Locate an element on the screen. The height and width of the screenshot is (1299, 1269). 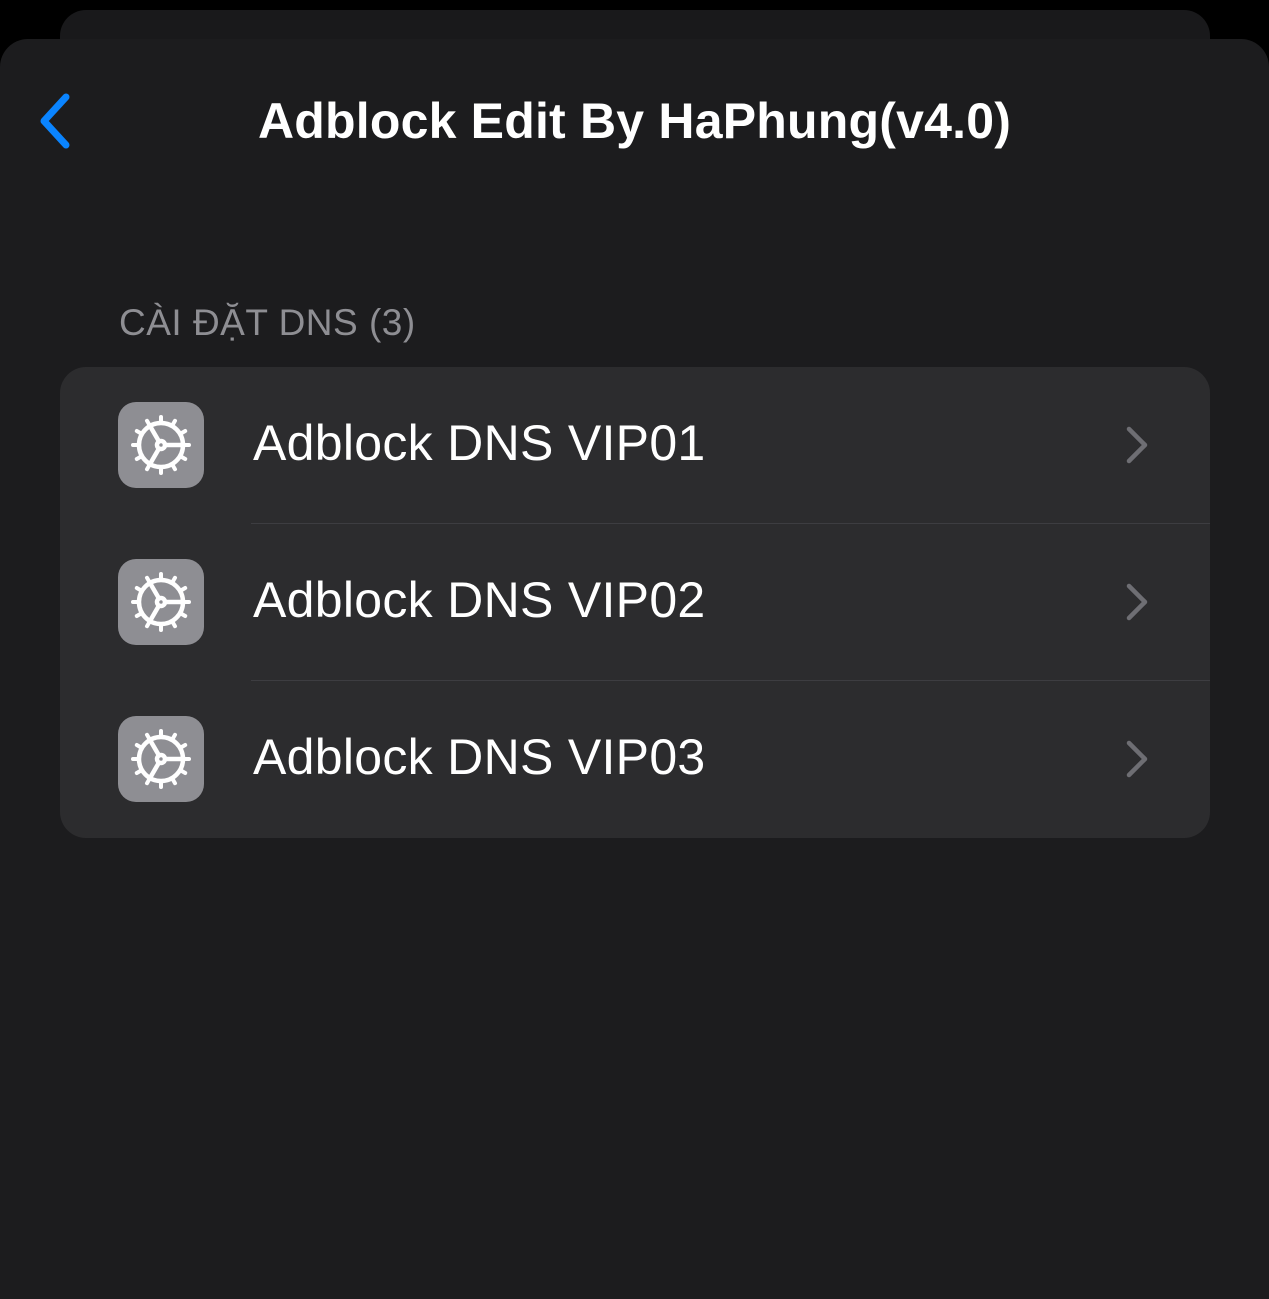
list-item-vip02: Adblock DNS VIP02 is located at coordinates (635, 602).